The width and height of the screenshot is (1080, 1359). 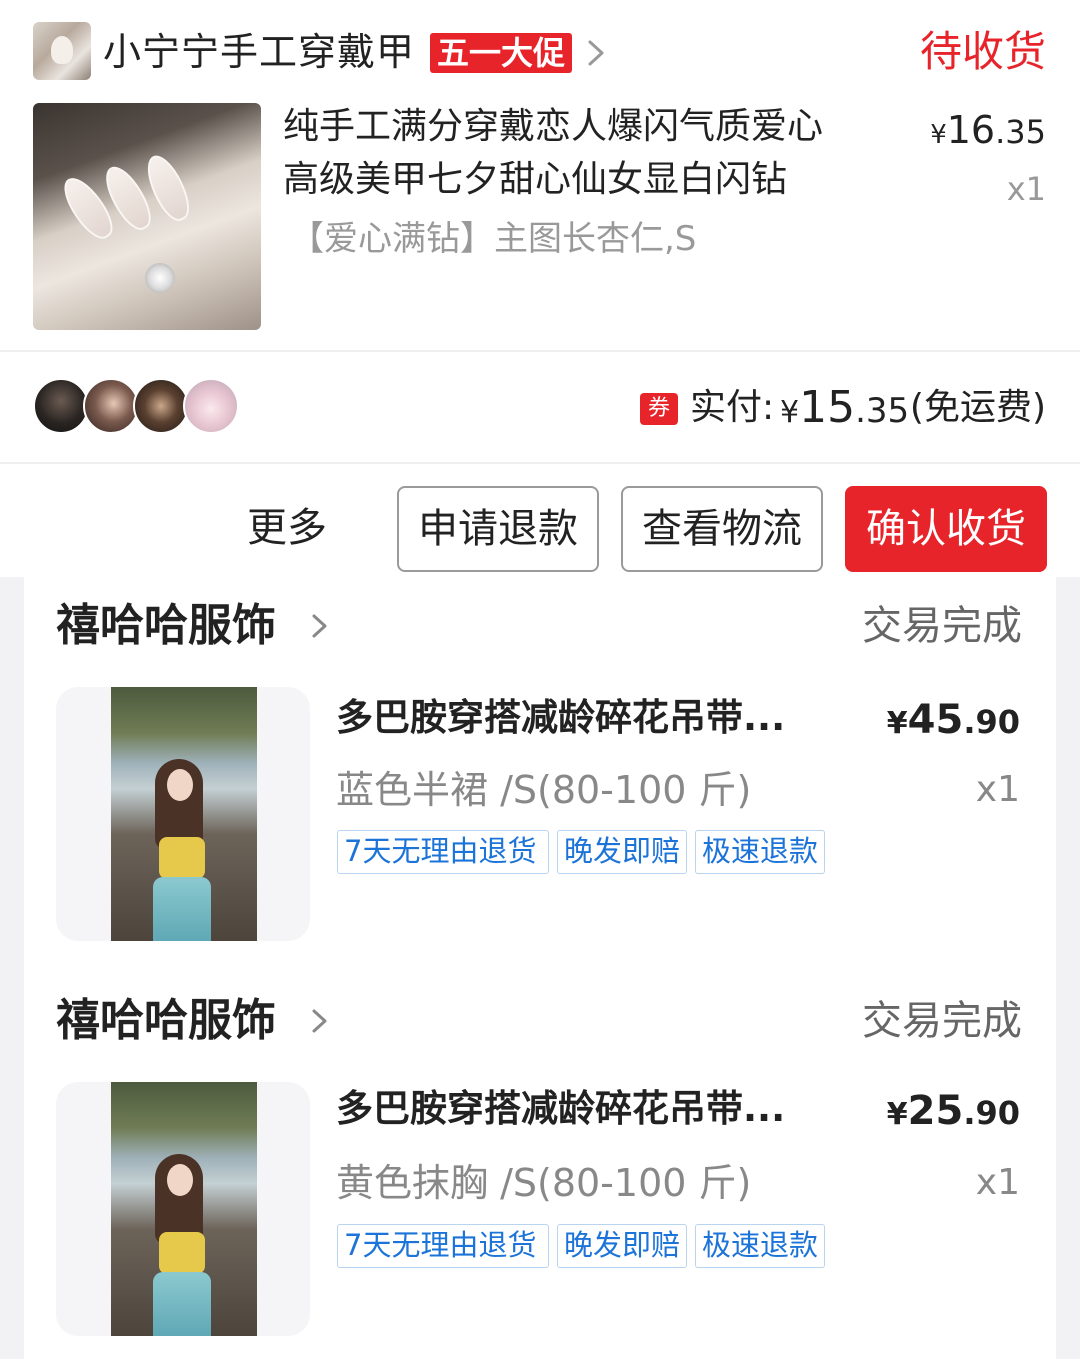 I want to click on product-spec: 【爱心满钻】主图长杏仁,S, so click(x=493, y=239).